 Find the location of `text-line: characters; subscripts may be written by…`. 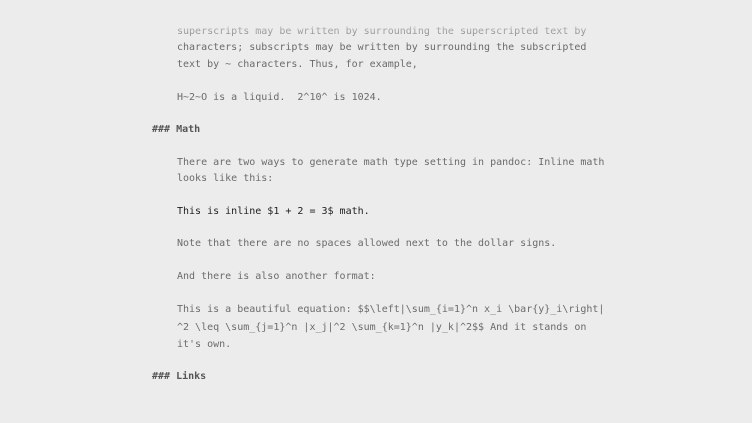

text-line: characters; subscripts may be written by… is located at coordinates (381, 48).